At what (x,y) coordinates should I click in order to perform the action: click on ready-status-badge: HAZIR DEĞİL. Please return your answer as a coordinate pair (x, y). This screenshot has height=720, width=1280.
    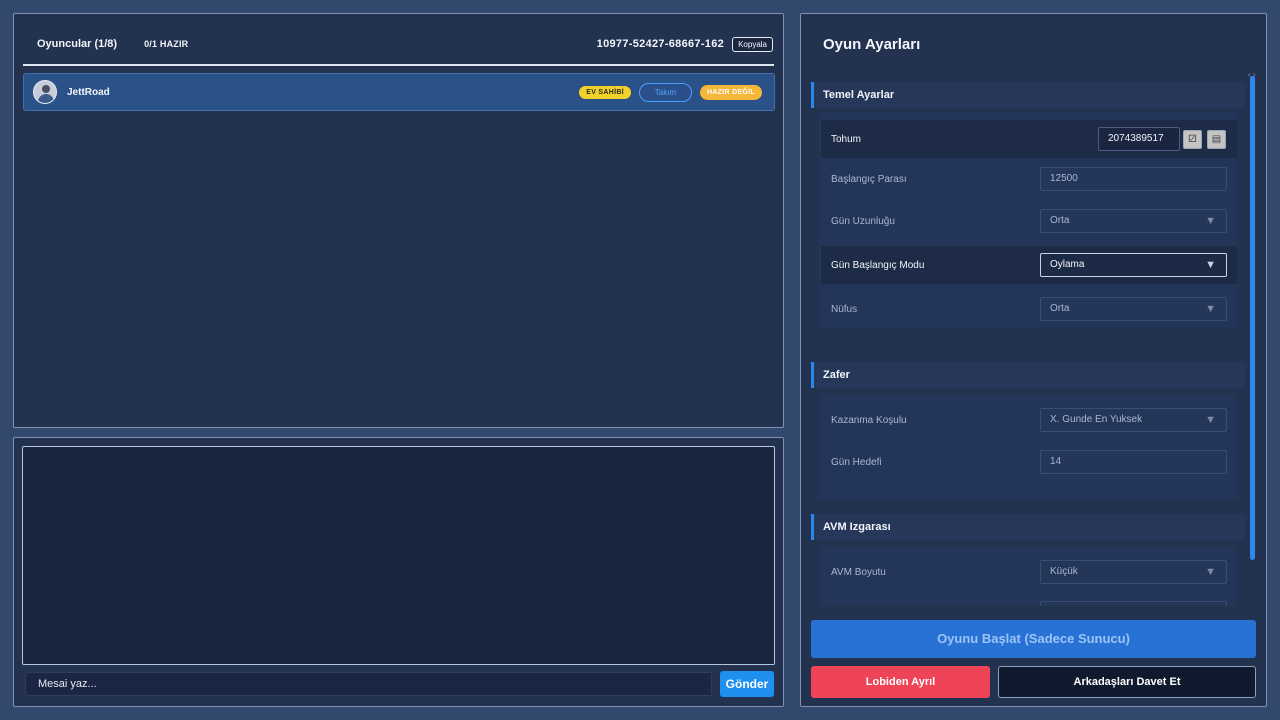
    Looking at the image, I should click on (730, 92).